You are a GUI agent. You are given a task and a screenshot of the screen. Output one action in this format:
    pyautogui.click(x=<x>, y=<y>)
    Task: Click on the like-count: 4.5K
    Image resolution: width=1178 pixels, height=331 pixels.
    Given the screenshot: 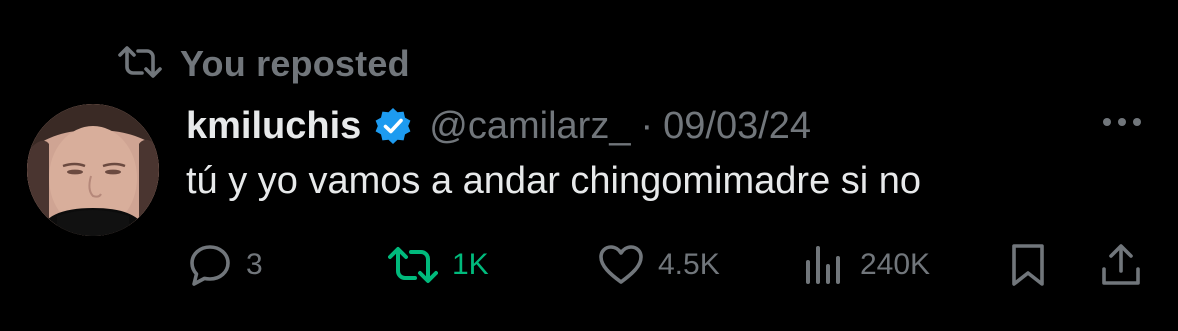 What is the action you would take?
    pyautogui.click(x=689, y=264)
    